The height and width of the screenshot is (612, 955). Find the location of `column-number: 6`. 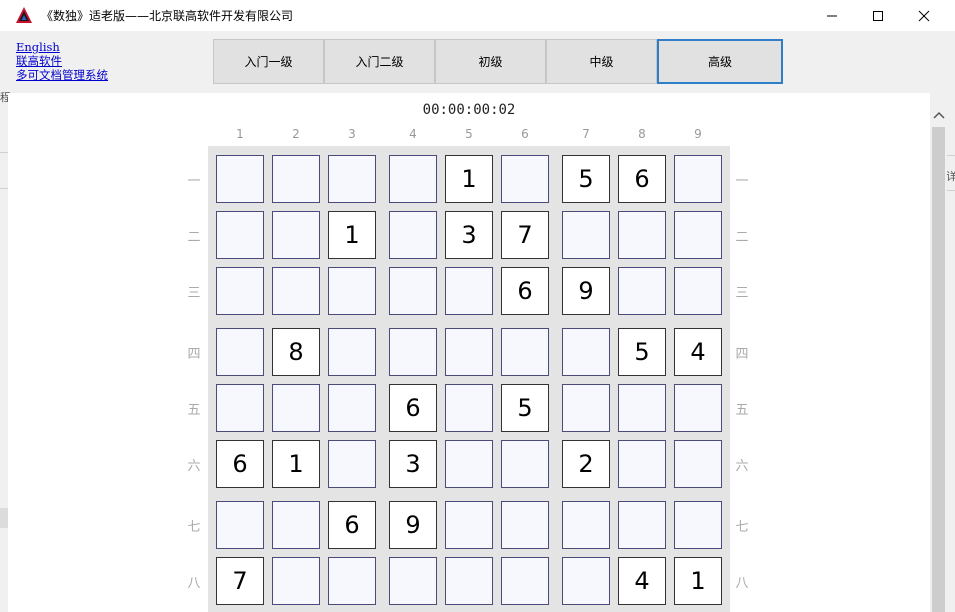

column-number: 6 is located at coordinates (525, 134).